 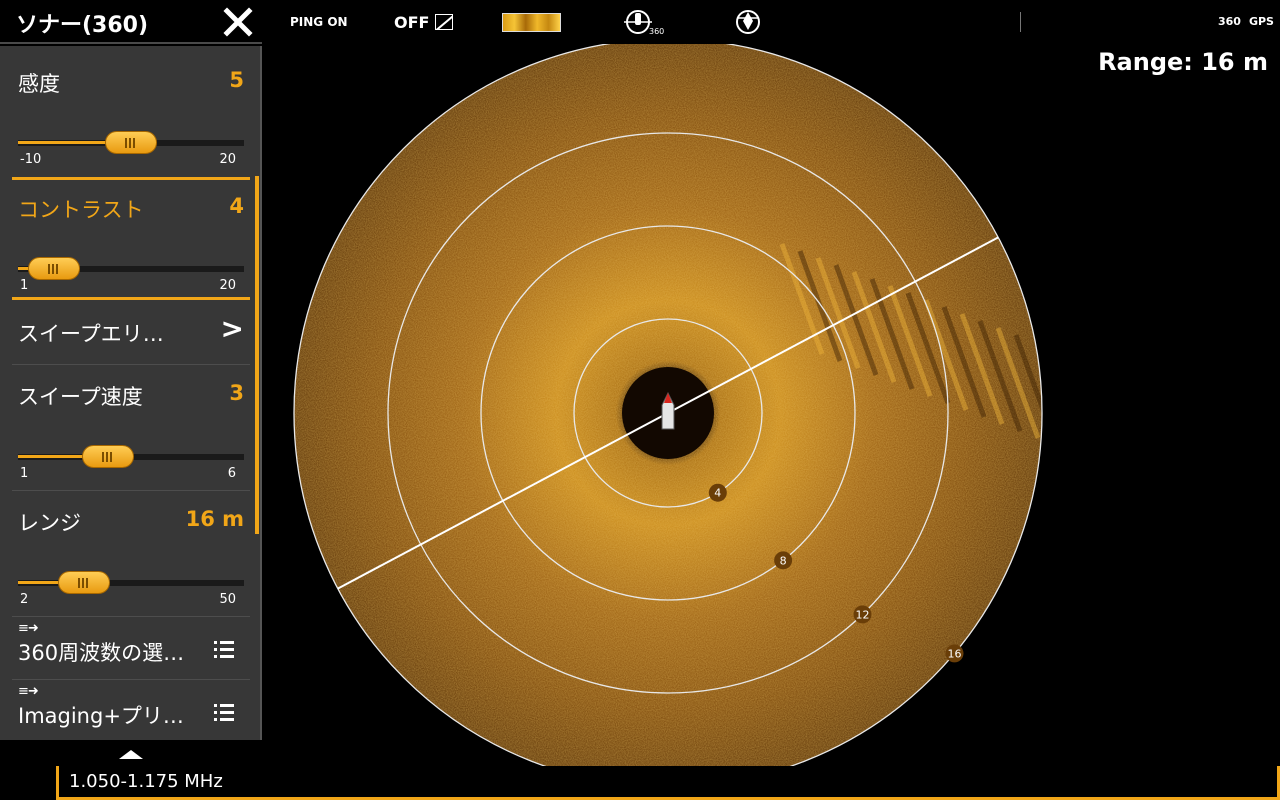 What do you see at coordinates (444, 22) in the screenshot?
I see `sonar-off-icon` at bounding box center [444, 22].